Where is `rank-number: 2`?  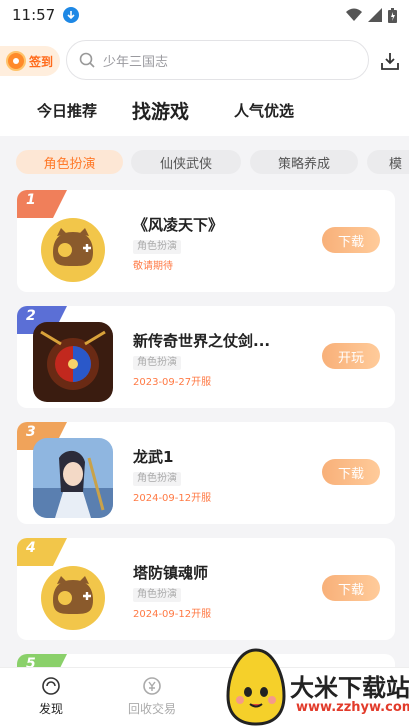
rank-number: 2 is located at coordinates (31, 316).